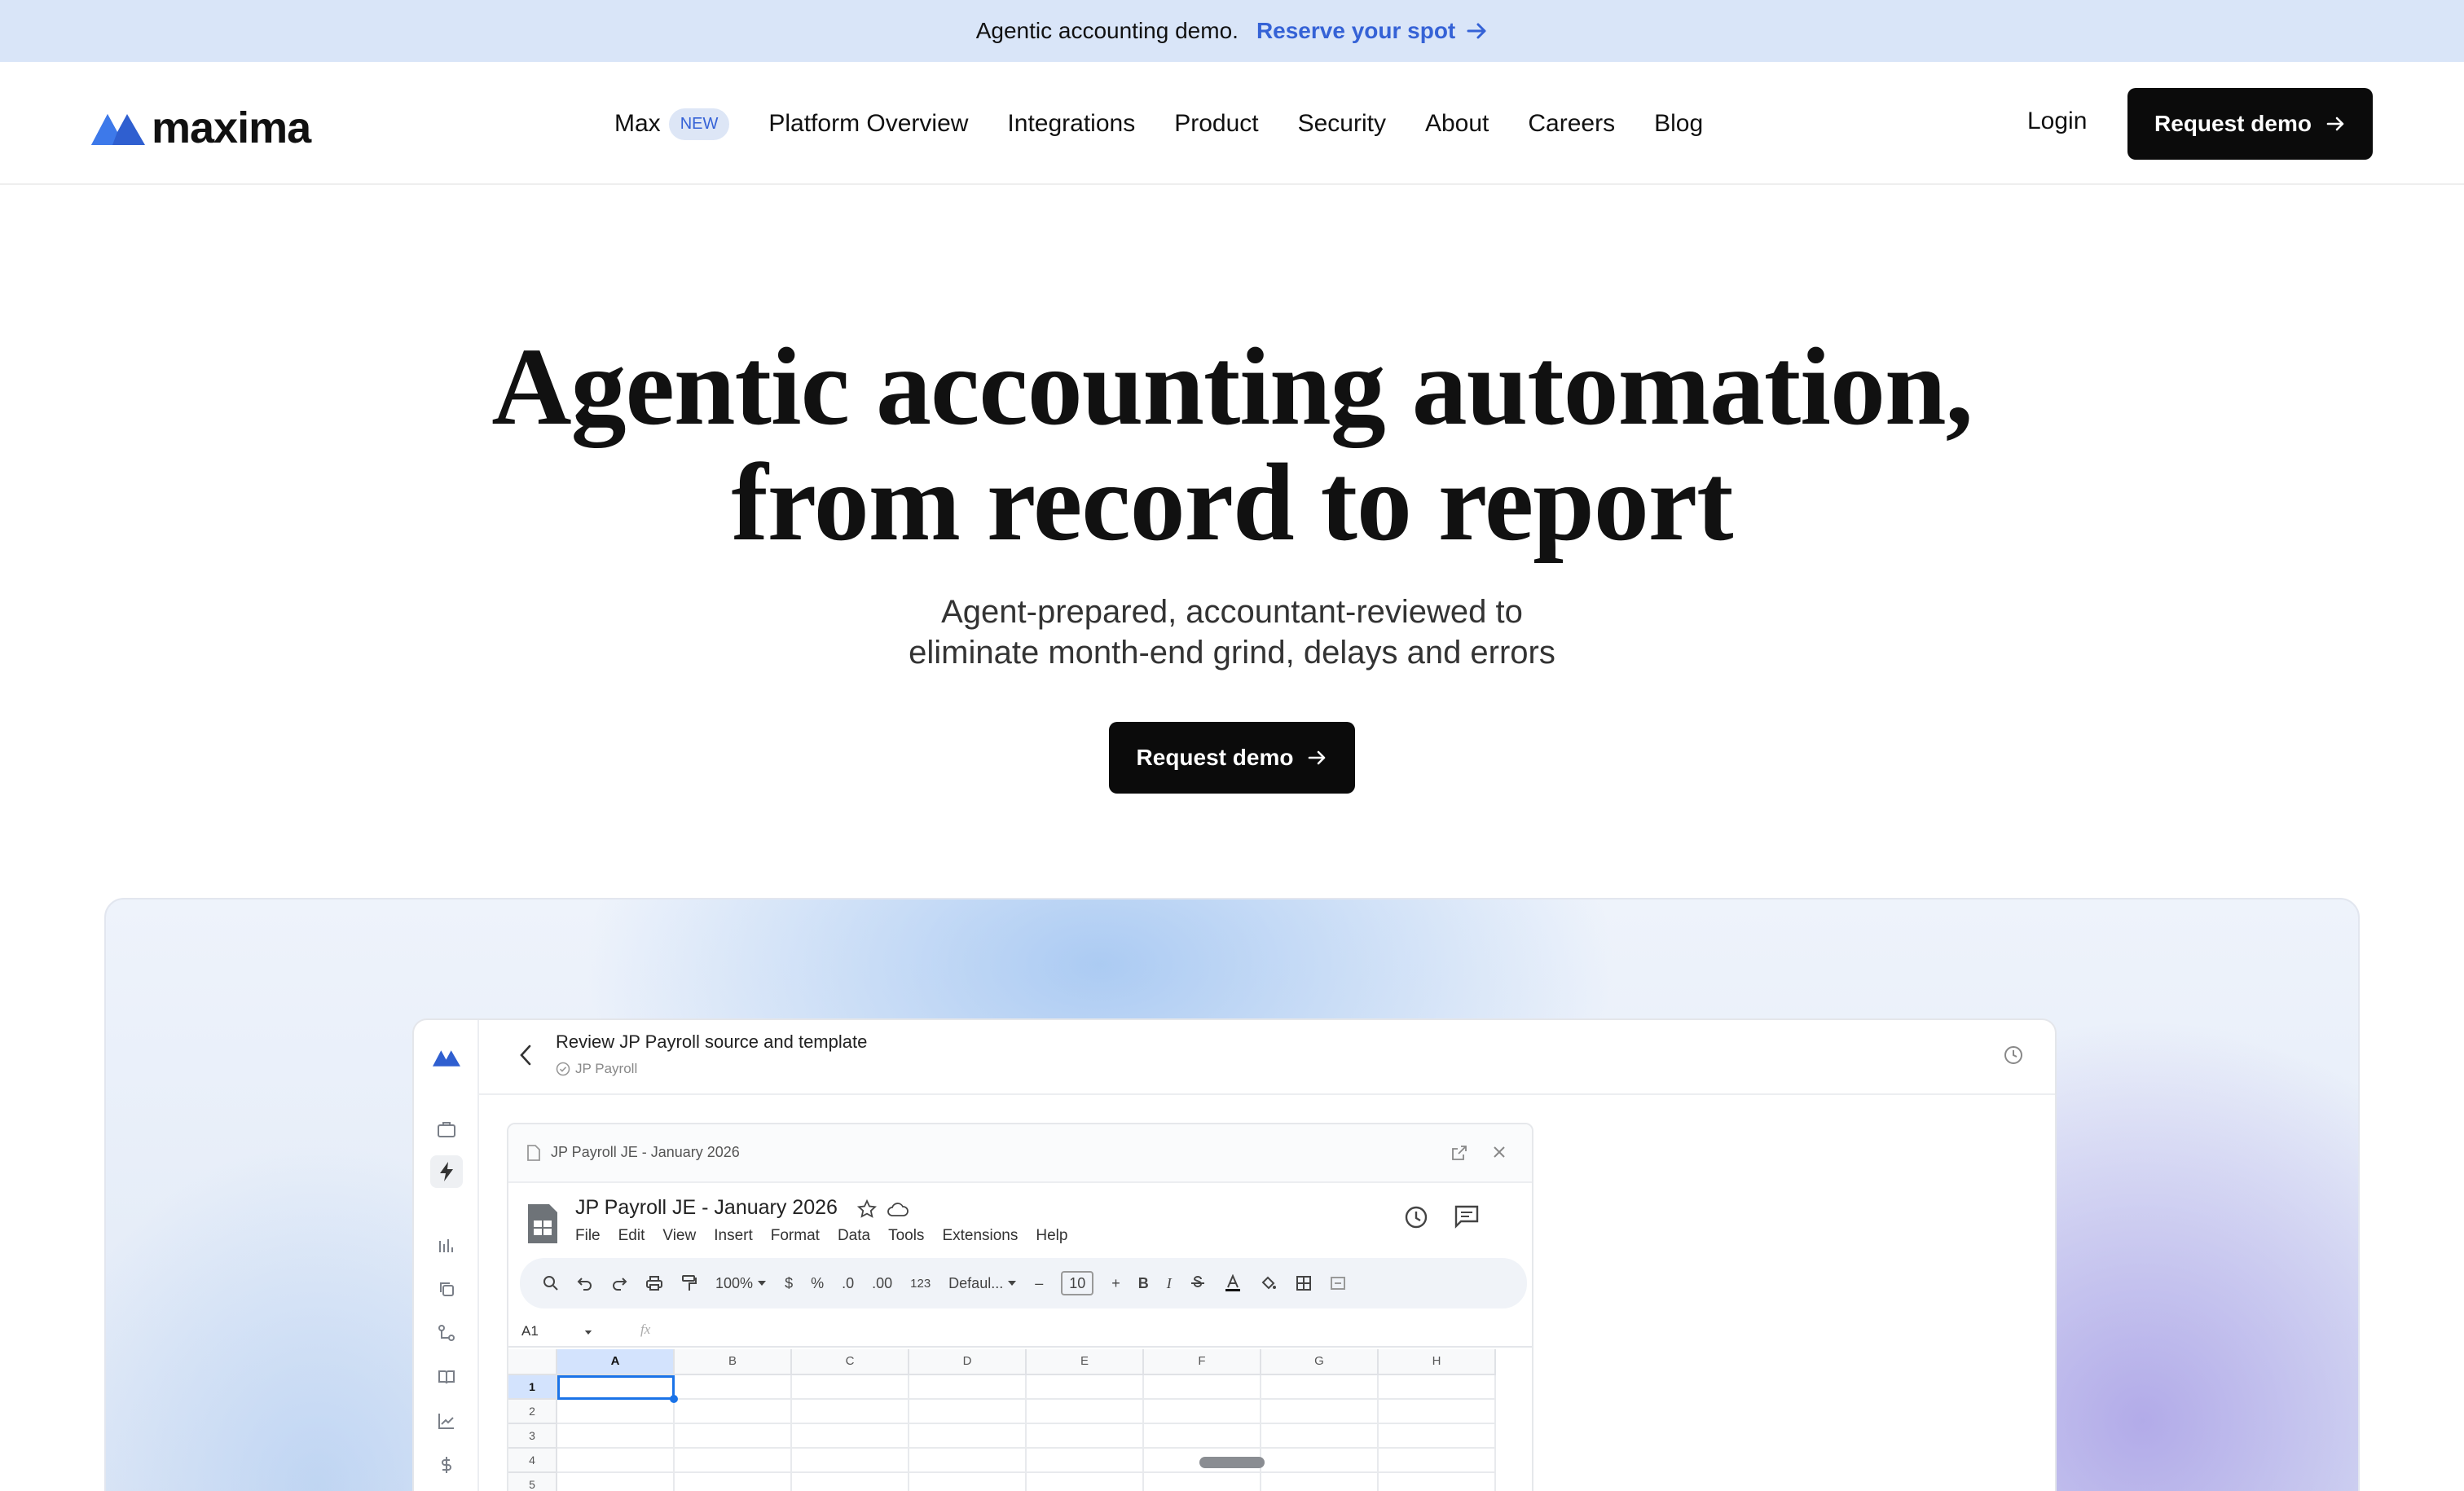  What do you see at coordinates (526, 1055) in the screenshot?
I see `chevron-left-icon` at bounding box center [526, 1055].